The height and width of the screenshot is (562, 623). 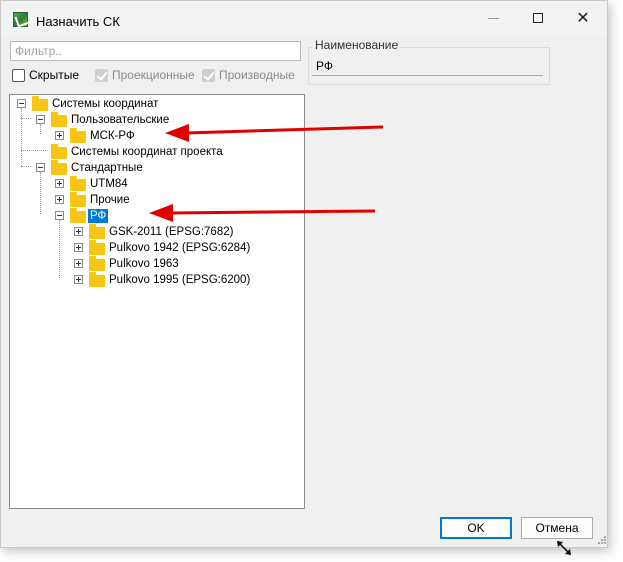 I want to click on close-button: ✕, so click(x=583, y=18).